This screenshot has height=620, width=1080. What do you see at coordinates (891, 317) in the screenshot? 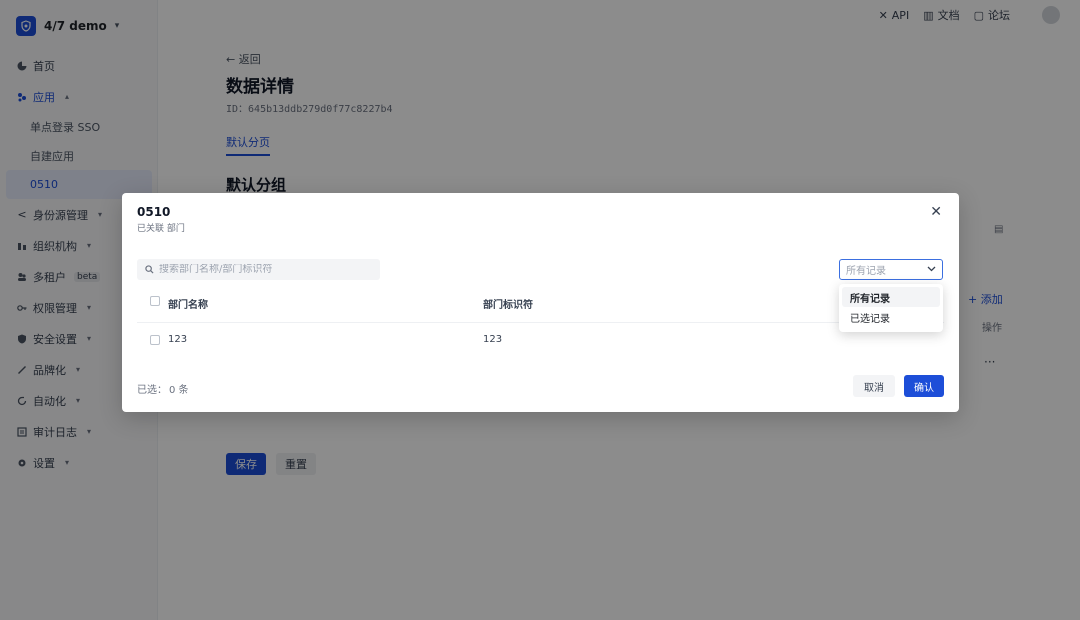
I see `dropdown-option-selected: 已选记录` at bounding box center [891, 317].